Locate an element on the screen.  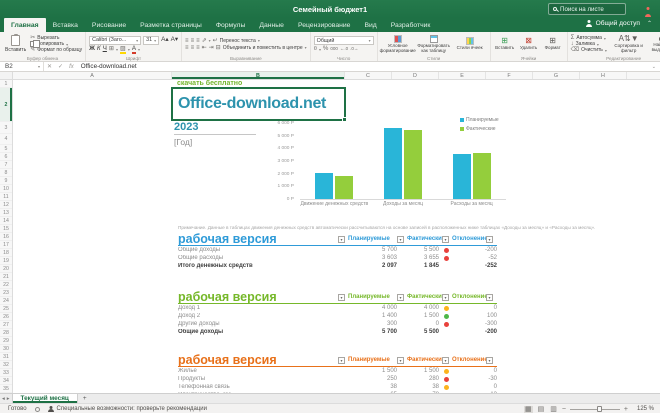
increase-indent-icon: ⇥ is located at coordinates (211, 48).